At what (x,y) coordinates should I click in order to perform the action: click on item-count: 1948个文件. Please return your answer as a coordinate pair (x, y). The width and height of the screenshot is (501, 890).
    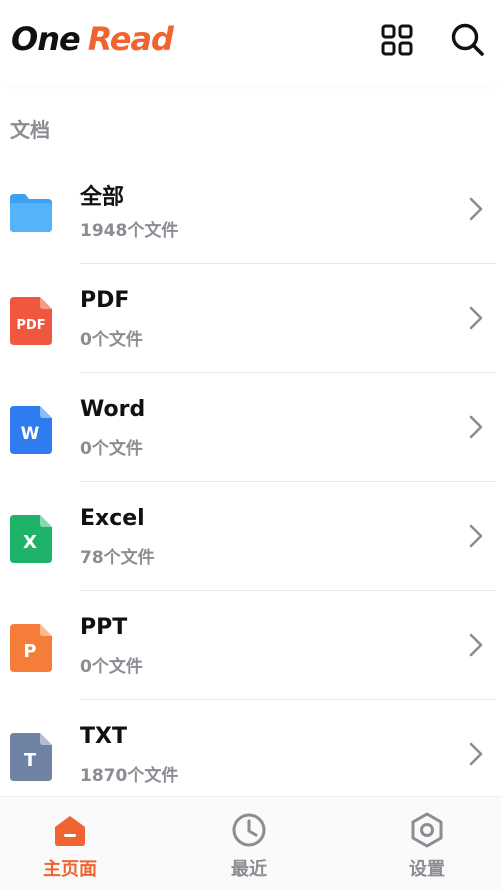
    Looking at the image, I should click on (129, 231).